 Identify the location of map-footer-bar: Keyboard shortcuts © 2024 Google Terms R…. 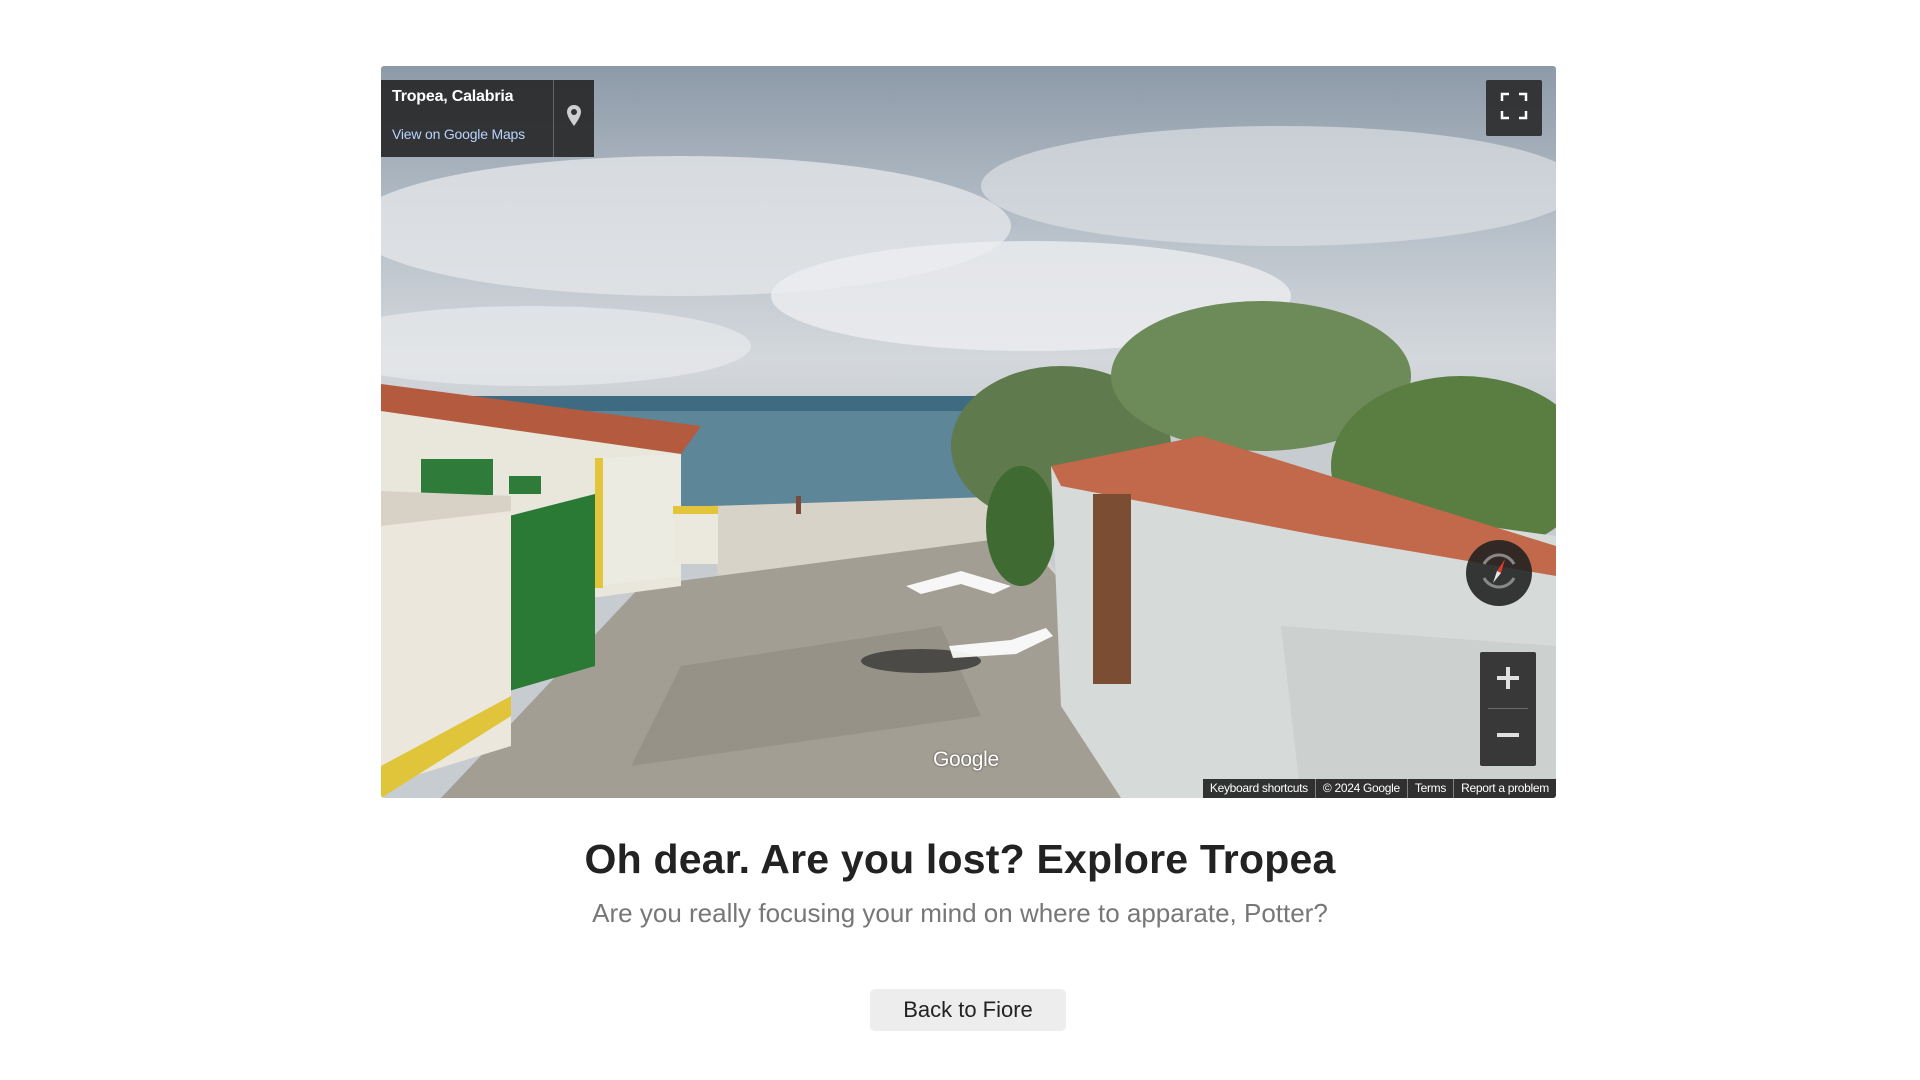
(1379, 788).